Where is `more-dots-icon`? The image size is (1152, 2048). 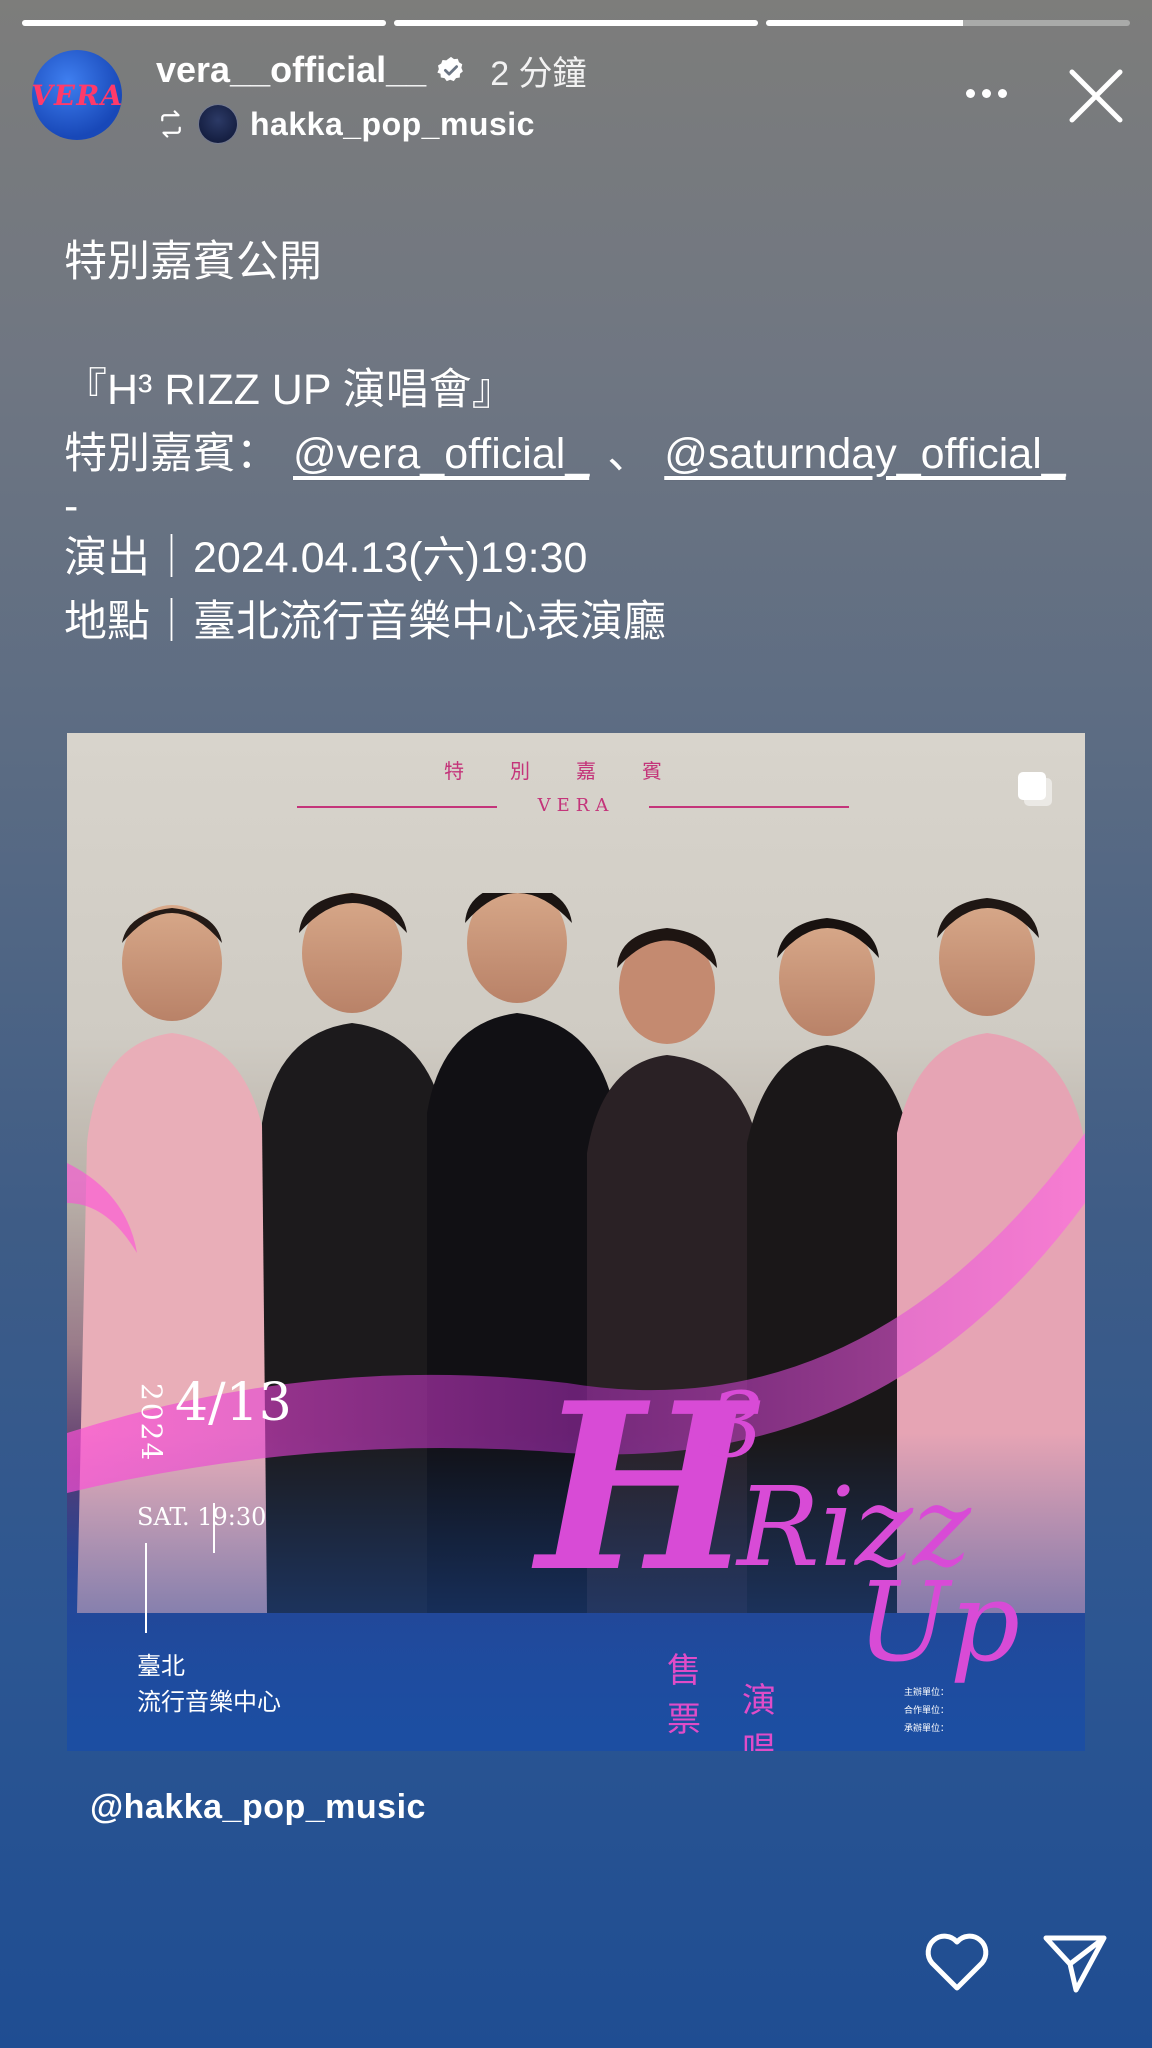 more-dots-icon is located at coordinates (986, 93).